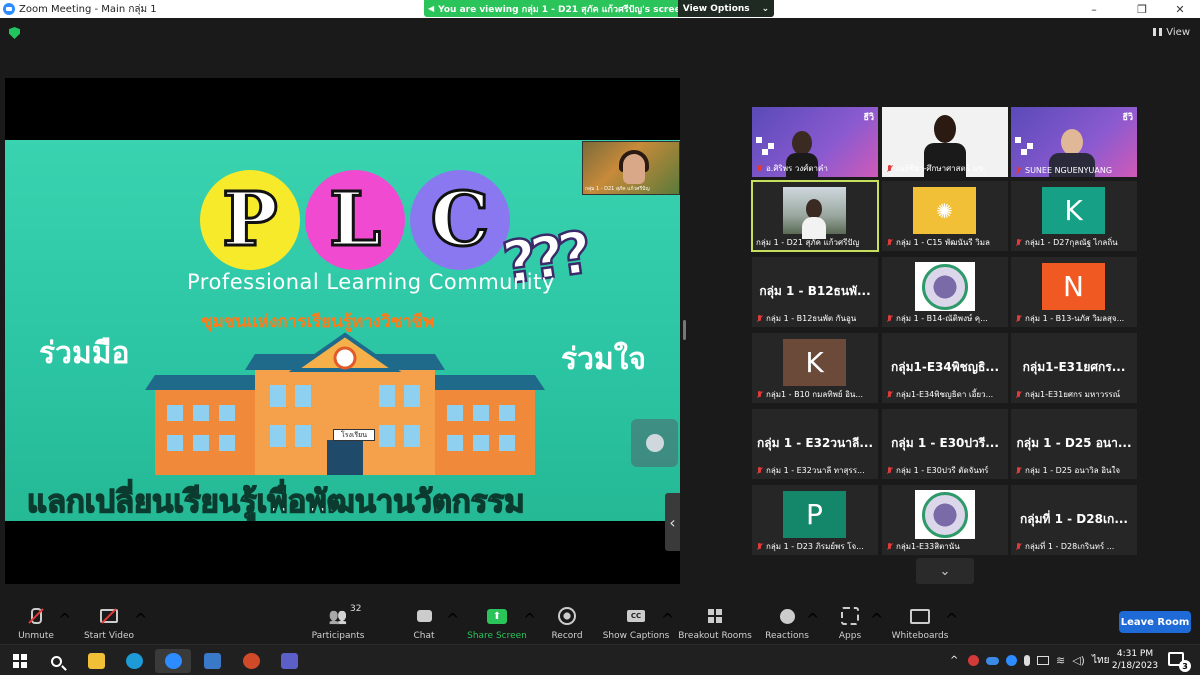 The image size is (1200, 675). What do you see at coordinates (850, 621) in the screenshot?
I see `apps-button: Apps` at bounding box center [850, 621].